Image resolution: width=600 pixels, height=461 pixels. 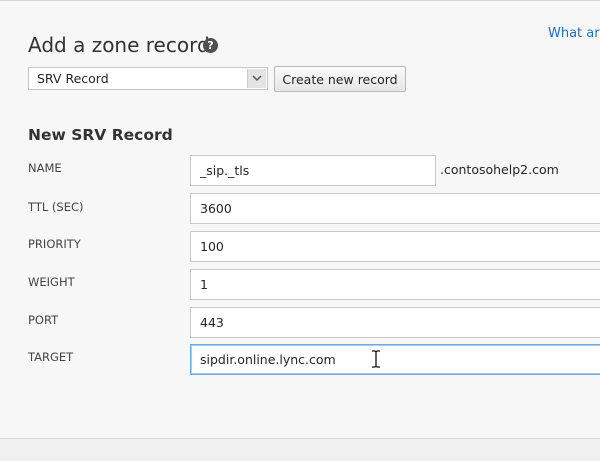 I want to click on create-new-record-button: Create new record, so click(x=340, y=79).